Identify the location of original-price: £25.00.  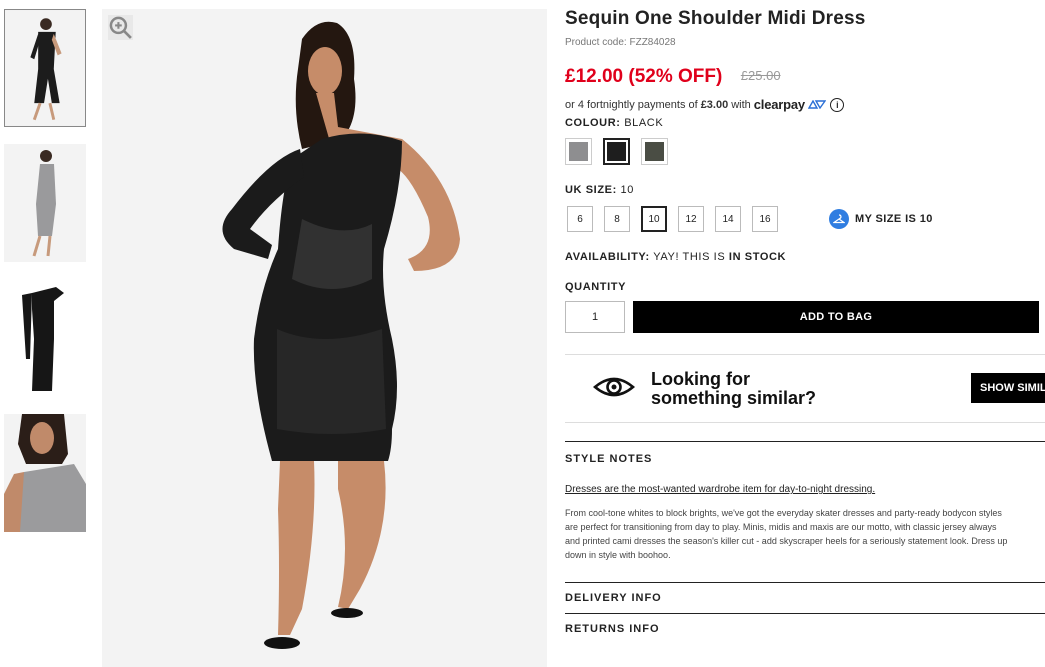
(760, 75).